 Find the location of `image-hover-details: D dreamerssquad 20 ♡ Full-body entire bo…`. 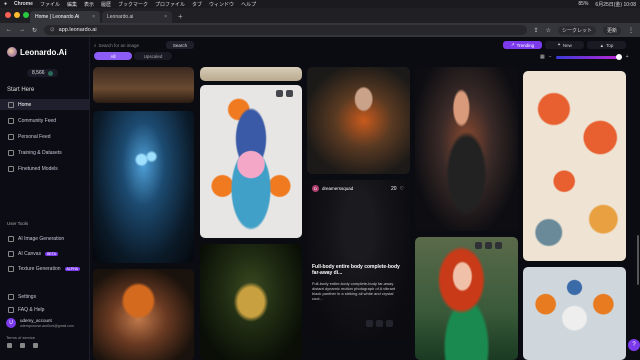

image-hover-details: D dreamerssquad 20 ♡ Full-body entire bo… is located at coordinates (358, 260).